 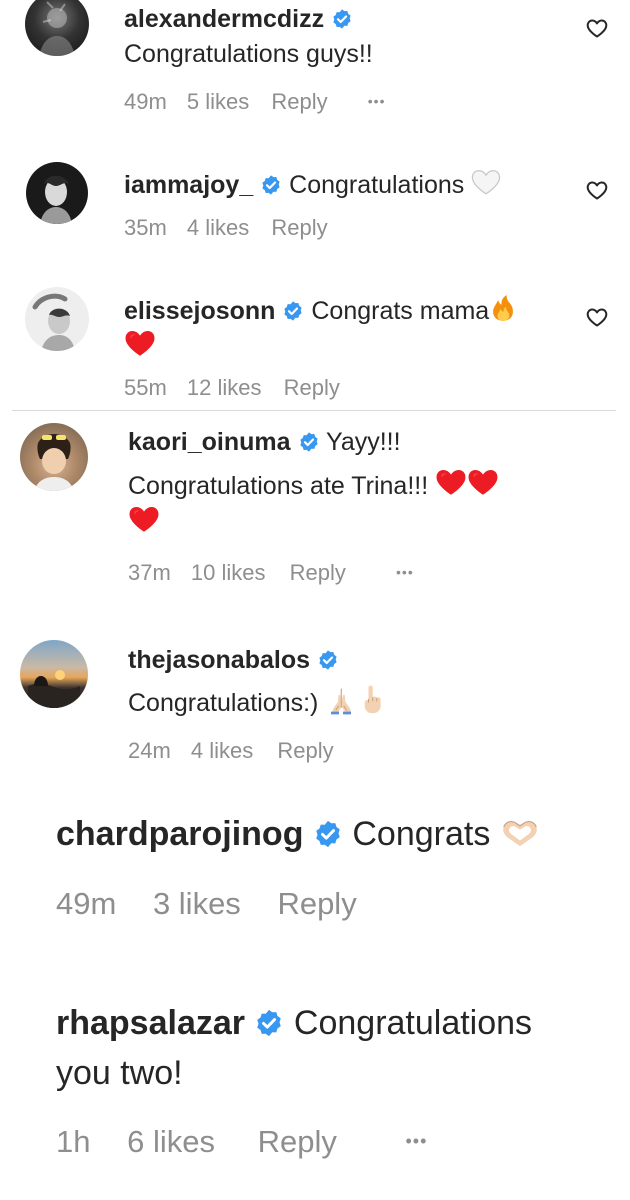 I want to click on comment-likes: 12 likes, so click(x=224, y=388).